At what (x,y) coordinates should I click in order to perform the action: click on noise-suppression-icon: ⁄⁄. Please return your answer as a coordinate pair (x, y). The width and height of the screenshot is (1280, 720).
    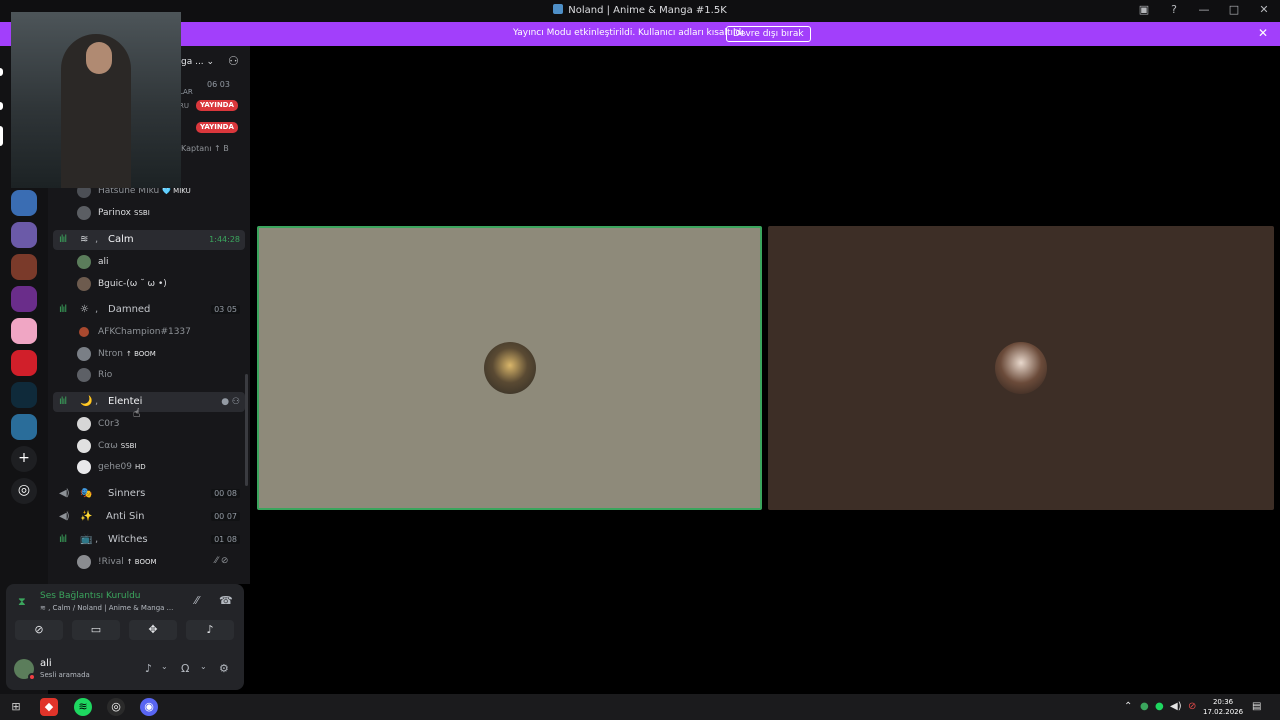
    Looking at the image, I should click on (197, 600).